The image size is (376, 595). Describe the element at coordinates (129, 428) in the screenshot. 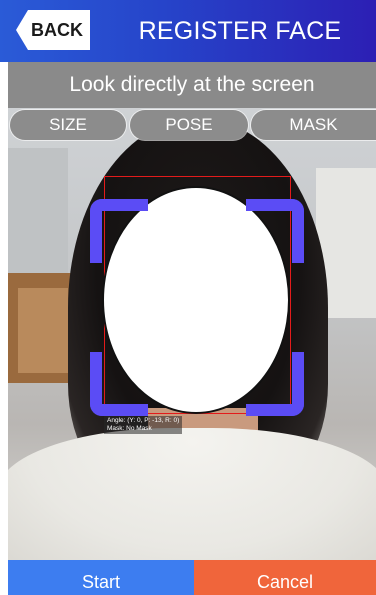

I see `mask-text: Mask: No Mask` at that location.